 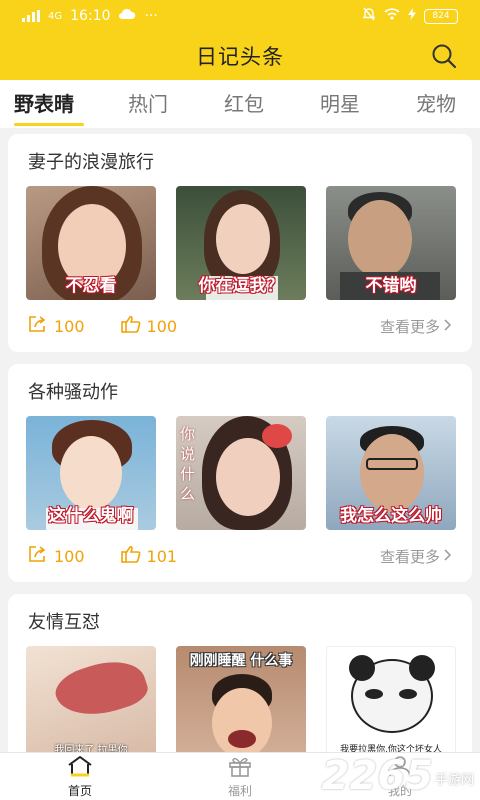 I want to click on thumbnail-row: 我回来了 拉黑你 刚刚睡醒 什么事 我要拉黑你,你这个坏女人, so click(x=241, y=703).